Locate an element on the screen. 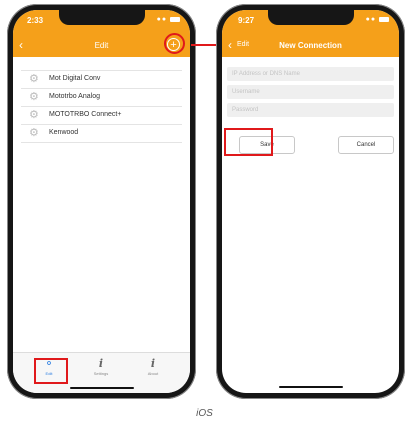 The height and width of the screenshot is (427, 409). highlight-circle is located at coordinates (174, 43).